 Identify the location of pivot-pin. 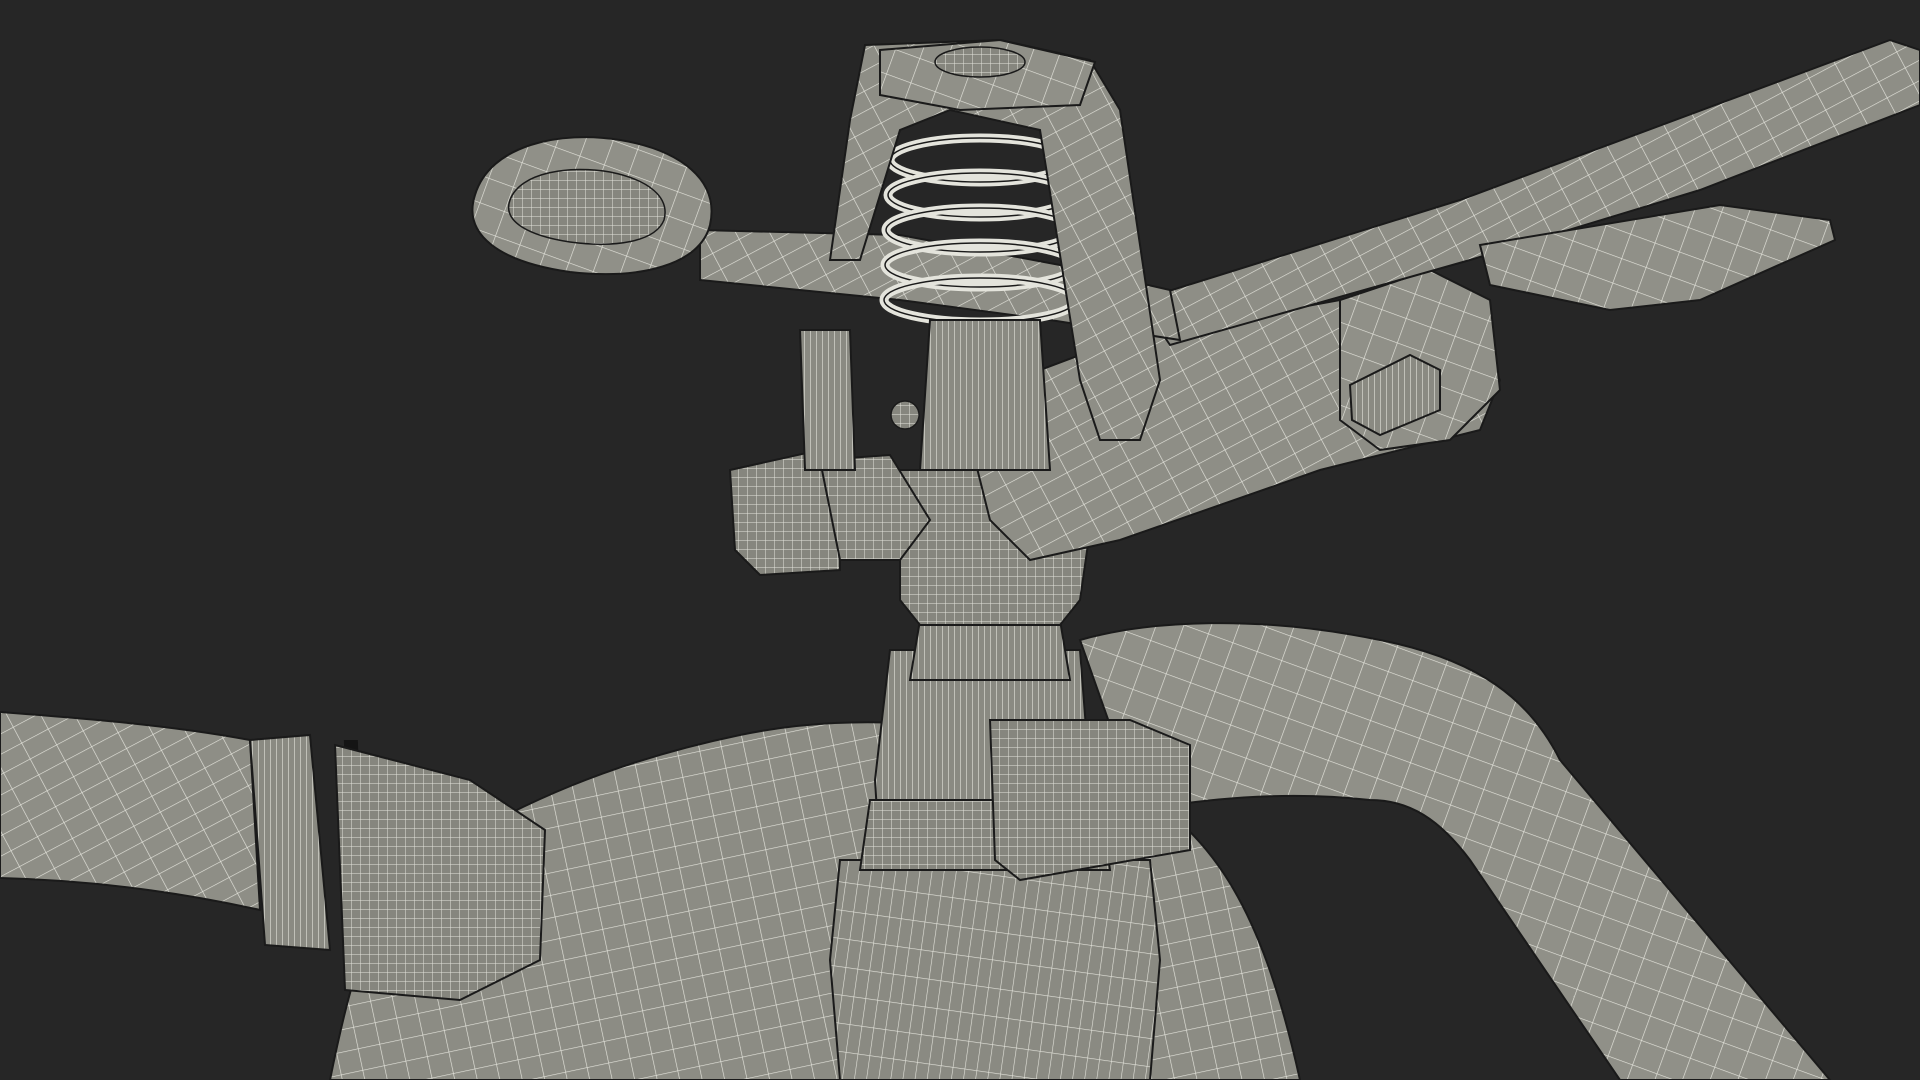
(905, 415).